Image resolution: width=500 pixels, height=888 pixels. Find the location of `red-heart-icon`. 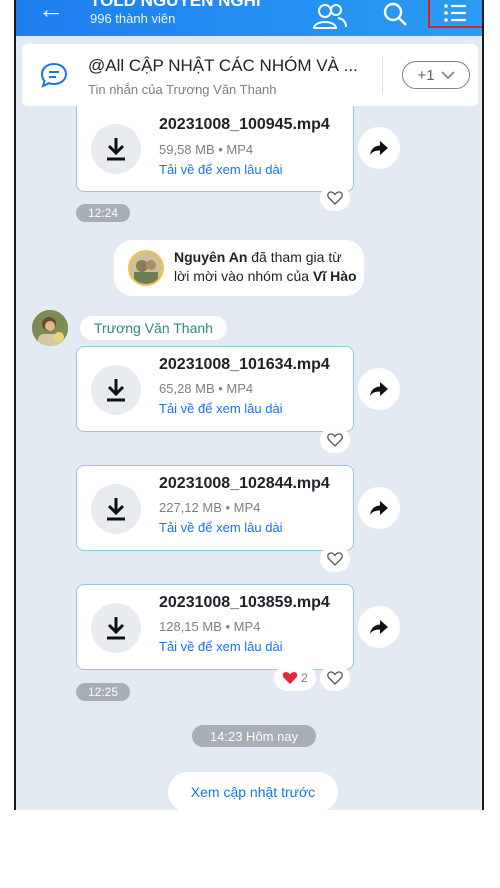

red-heart-icon is located at coordinates (290, 677).